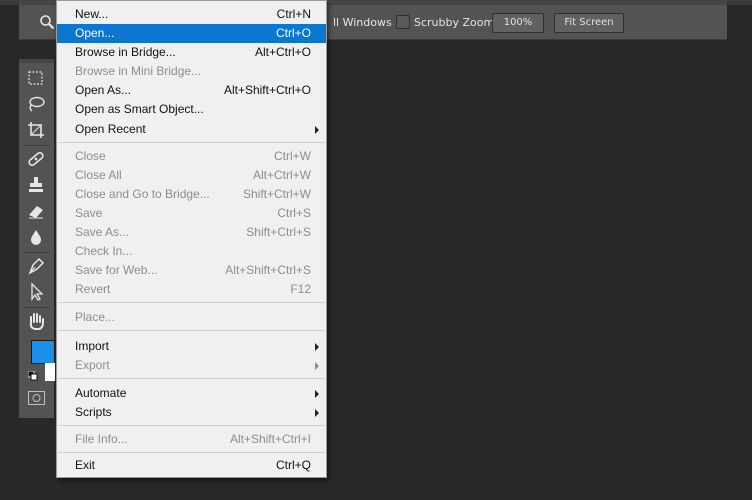  Describe the element at coordinates (36, 104) in the screenshot. I see `lasso-tool-icon` at that location.